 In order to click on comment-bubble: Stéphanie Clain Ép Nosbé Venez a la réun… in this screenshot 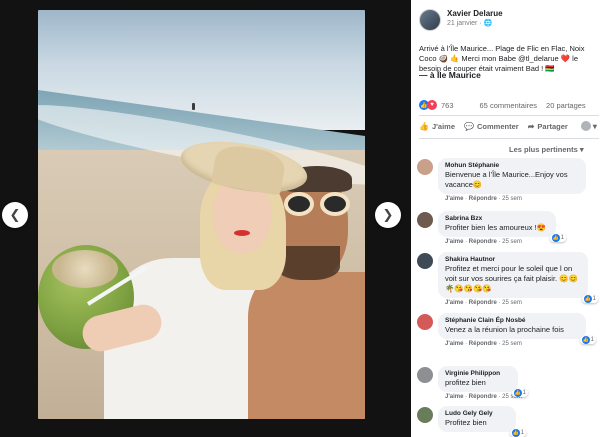, I will do `click(517, 328)`.